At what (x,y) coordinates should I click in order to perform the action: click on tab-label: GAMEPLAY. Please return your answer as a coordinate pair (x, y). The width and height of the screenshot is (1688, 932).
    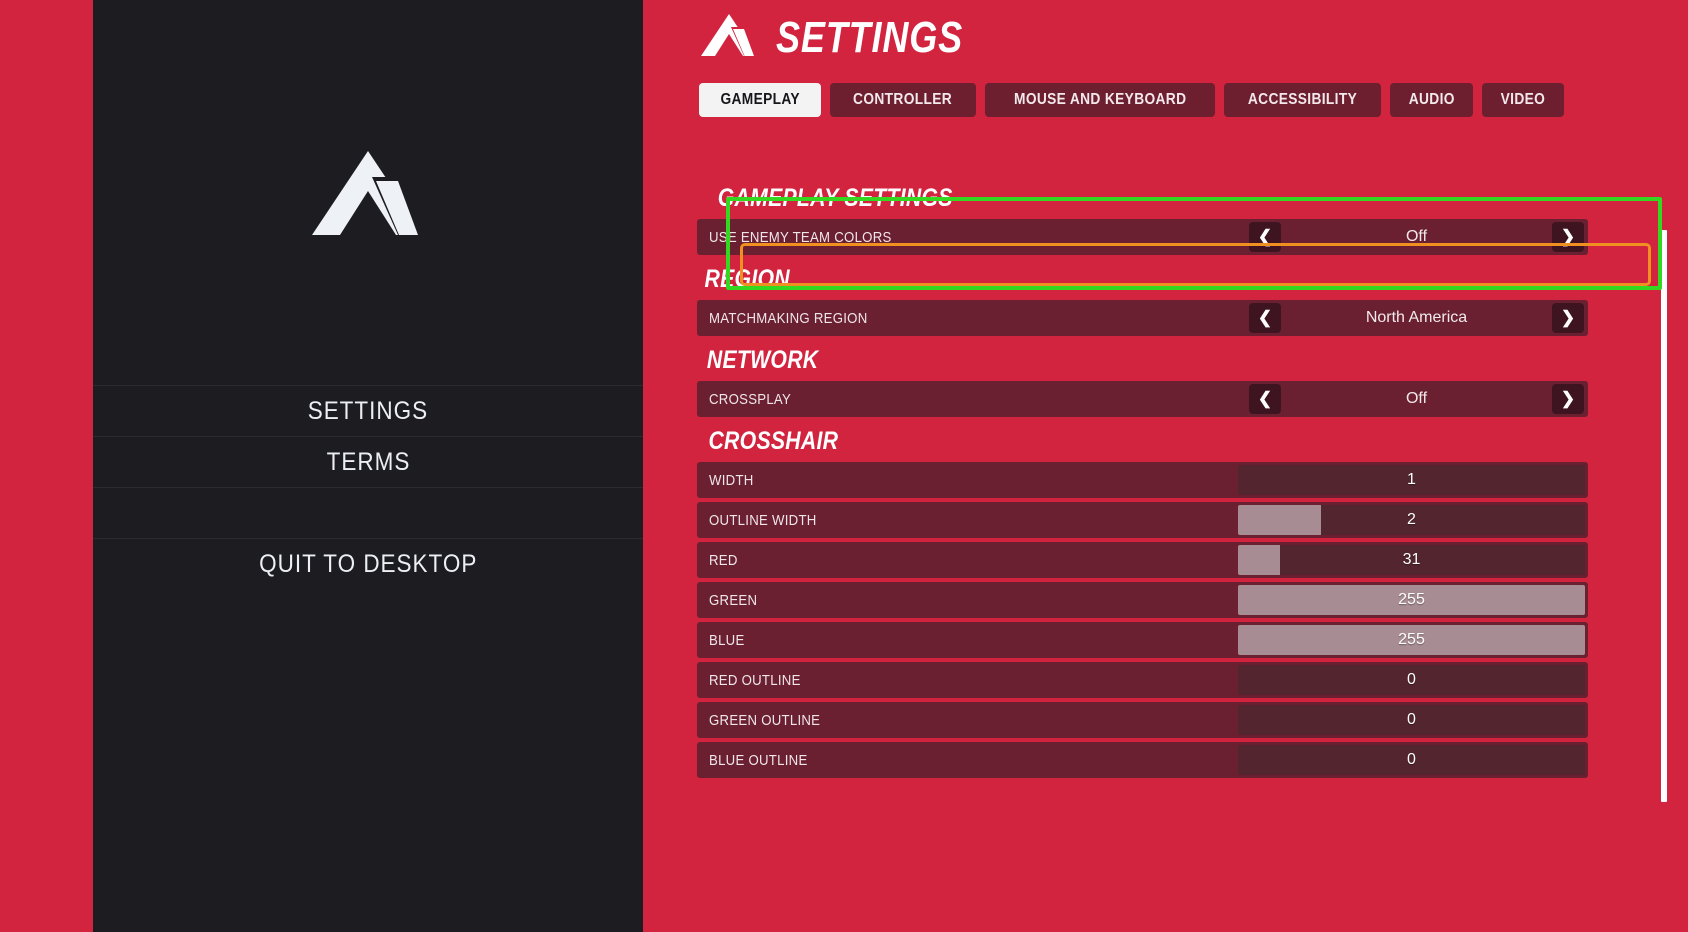
    Looking at the image, I should click on (760, 99).